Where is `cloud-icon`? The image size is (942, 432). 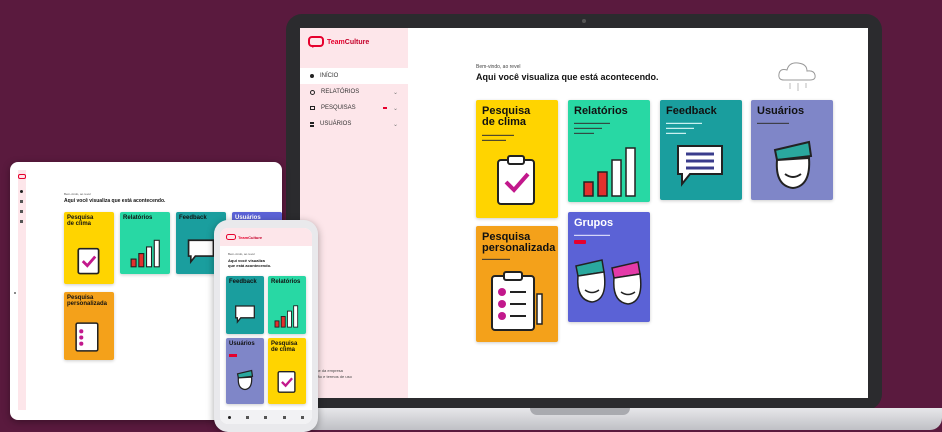
cloud-icon is located at coordinates (797, 76).